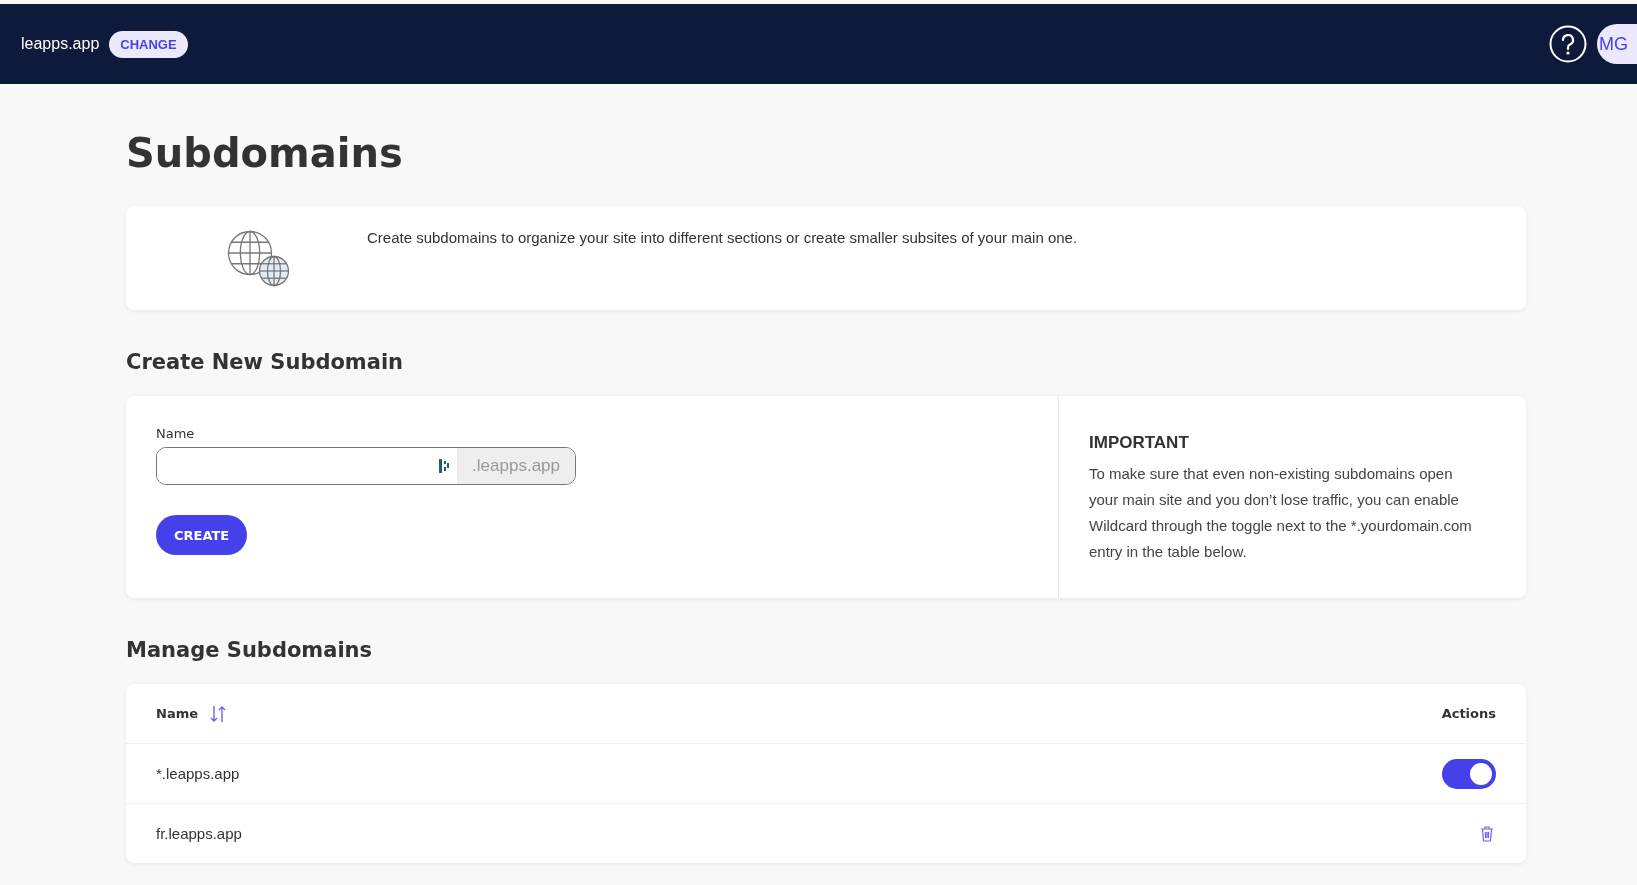 The height and width of the screenshot is (885, 1637). What do you see at coordinates (148, 44) in the screenshot?
I see `change-button: CHANGE` at bounding box center [148, 44].